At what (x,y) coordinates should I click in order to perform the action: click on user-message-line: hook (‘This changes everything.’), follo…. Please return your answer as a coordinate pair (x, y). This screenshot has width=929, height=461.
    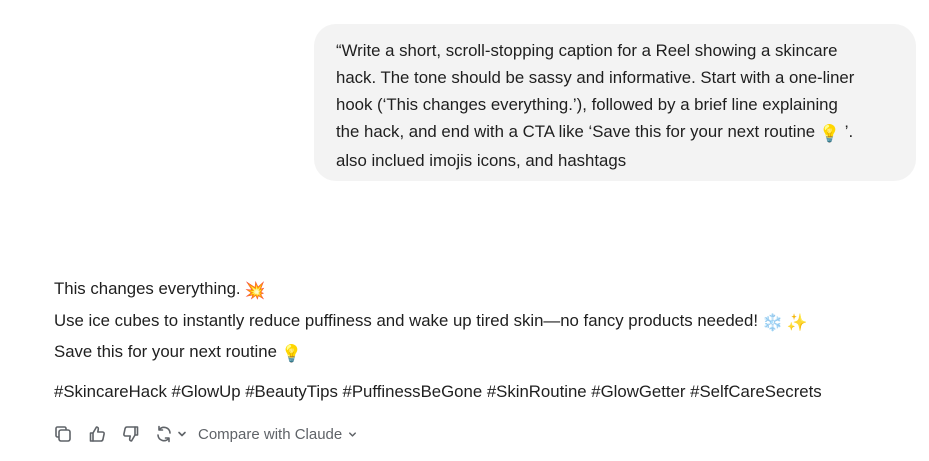
    Looking at the image, I should click on (587, 104).